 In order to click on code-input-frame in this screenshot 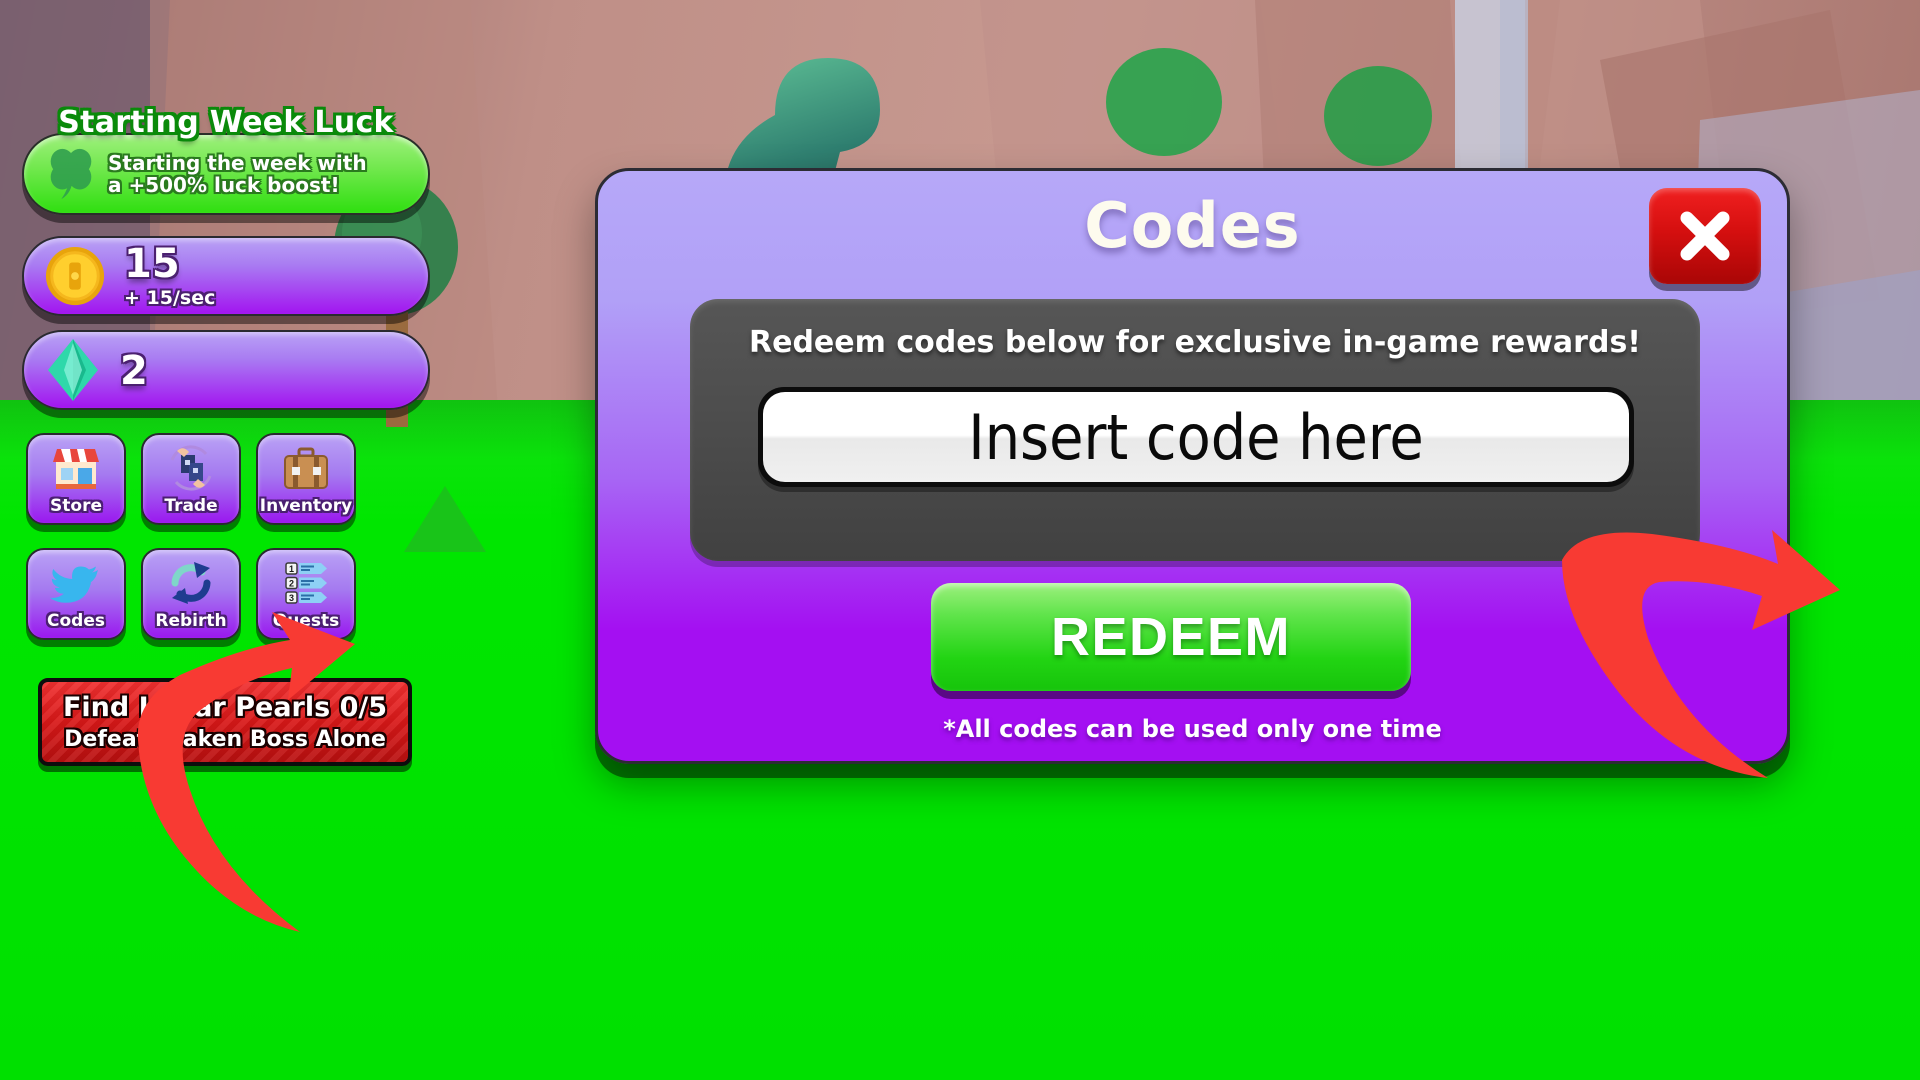, I will do `click(1196, 437)`.